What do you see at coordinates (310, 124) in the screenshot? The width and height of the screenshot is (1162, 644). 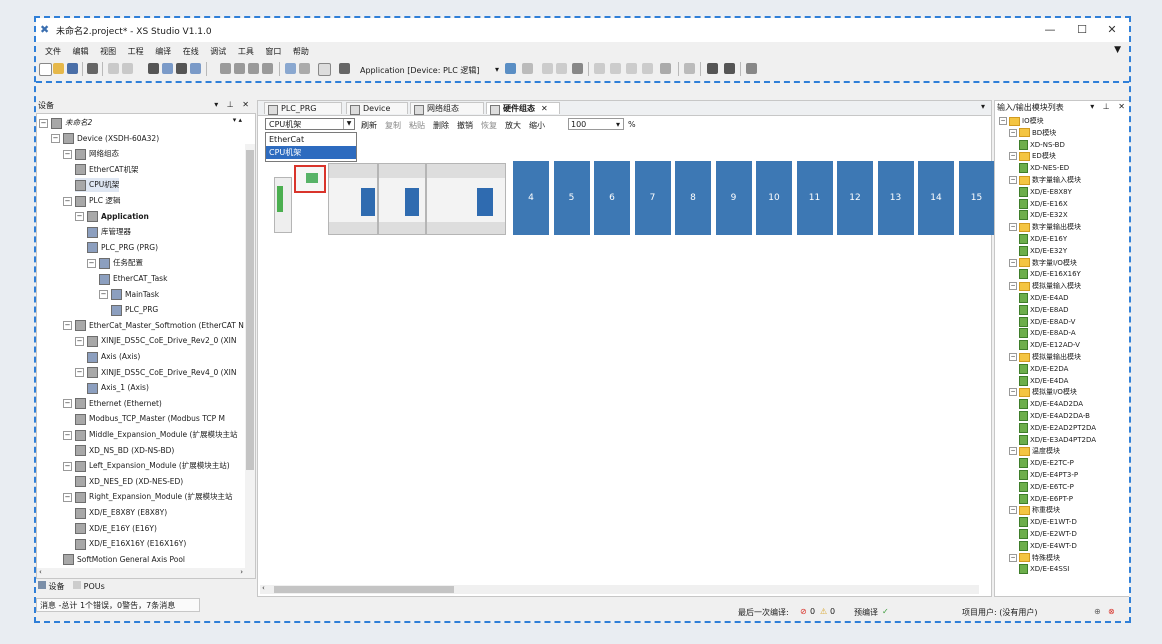 I see `rack-select: CPU机架 ▼` at bounding box center [310, 124].